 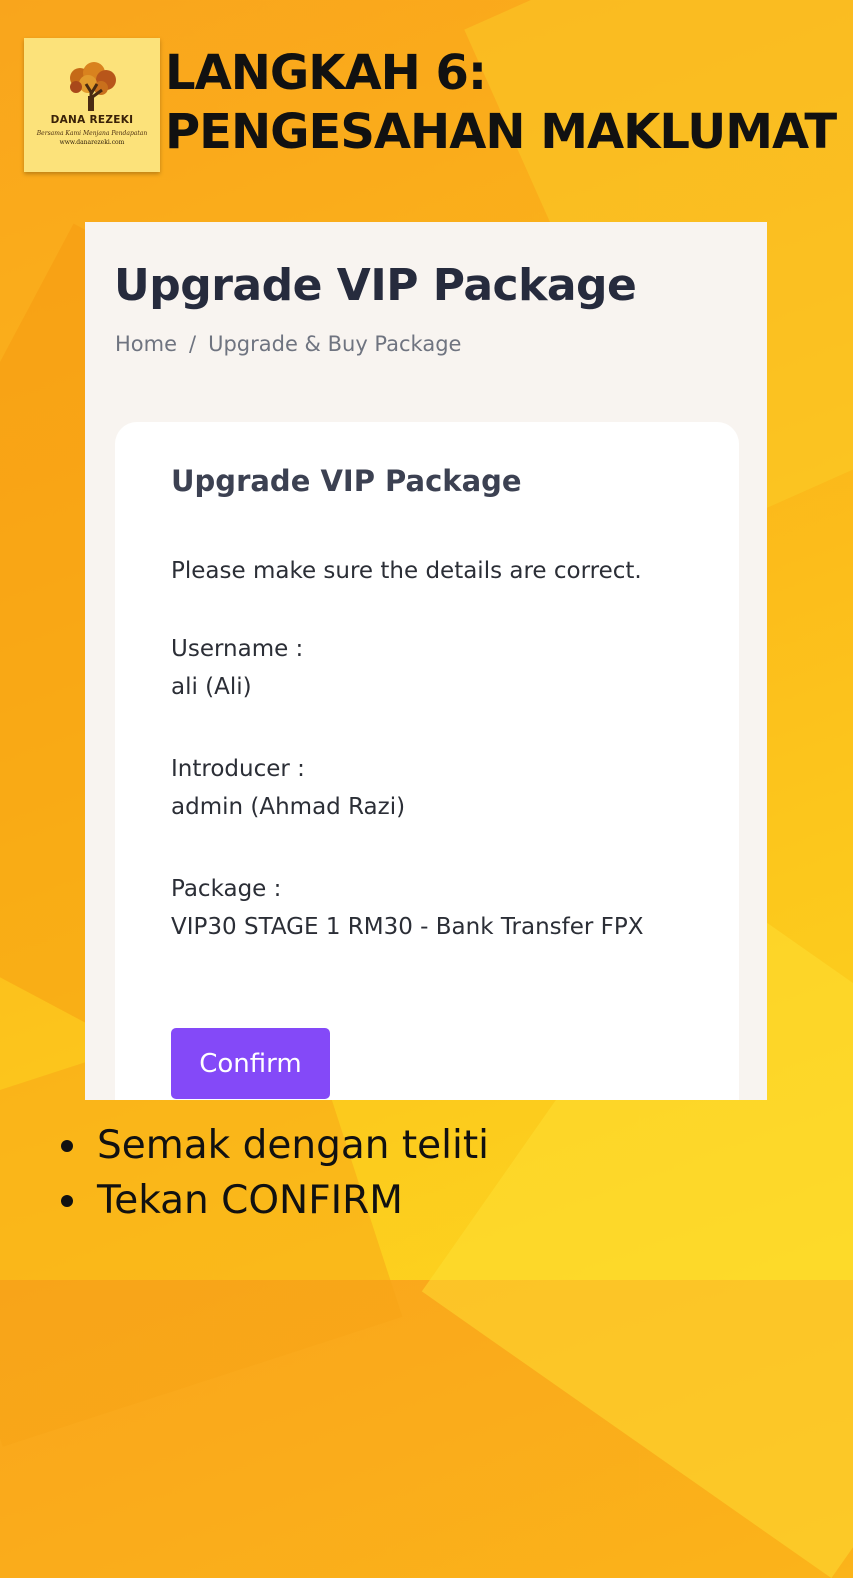 What do you see at coordinates (288, 807) in the screenshot?
I see `introducer-value: admin (Ahmad Razi)` at bounding box center [288, 807].